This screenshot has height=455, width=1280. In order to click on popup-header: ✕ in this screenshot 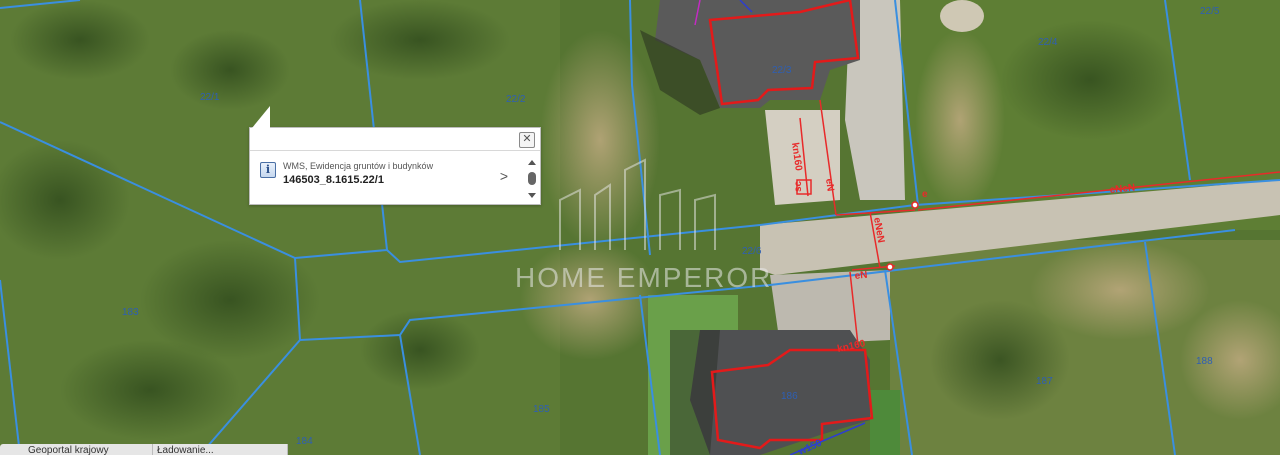, I will do `click(395, 139)`.